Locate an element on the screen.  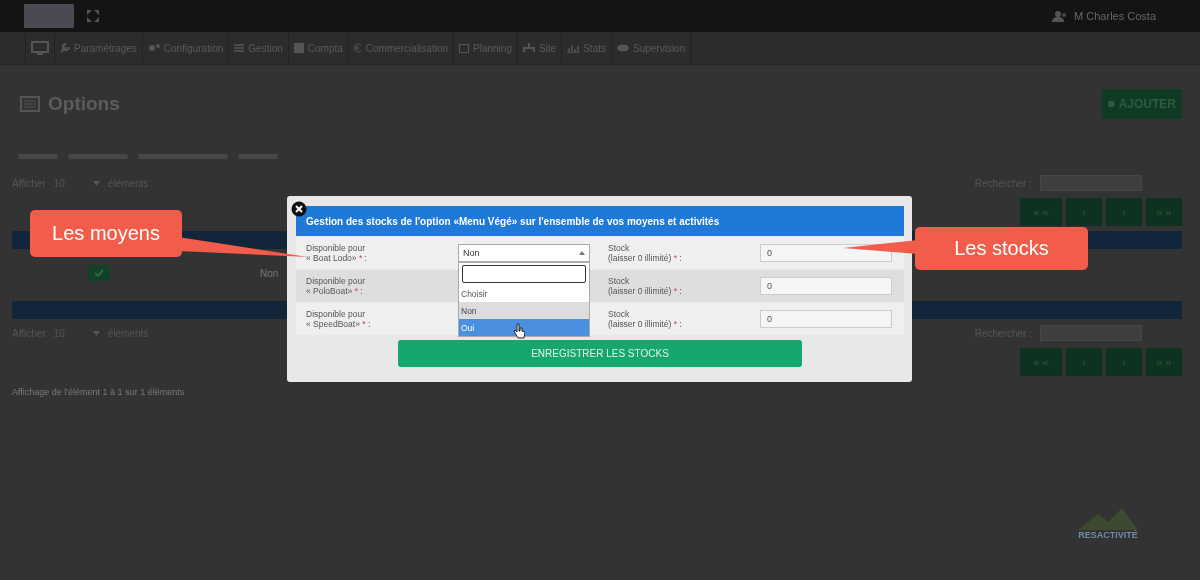
user-menu: M Charles Costa is located at coordinates (1104, 16).